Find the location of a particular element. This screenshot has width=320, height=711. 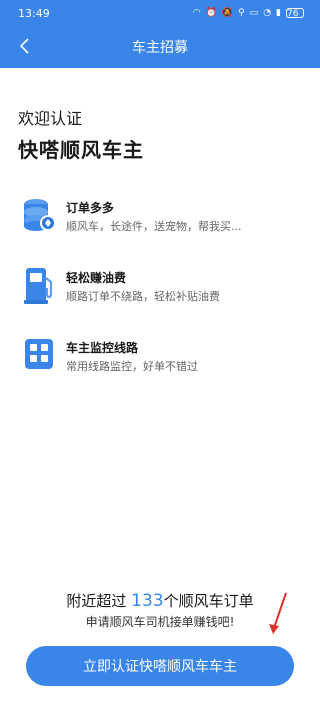

header-bar: 13:49 ◠ ⏰ 🔕 ⚲ ▭ ◔ ▮ 76 车主招募 is located at coordinates (160, 34).